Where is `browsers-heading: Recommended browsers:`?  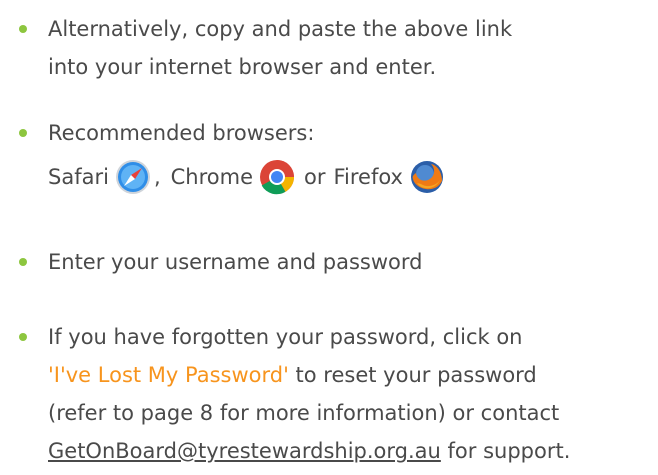
browsers-heading: Recommended browsers: is located at coordinates (181, 133).